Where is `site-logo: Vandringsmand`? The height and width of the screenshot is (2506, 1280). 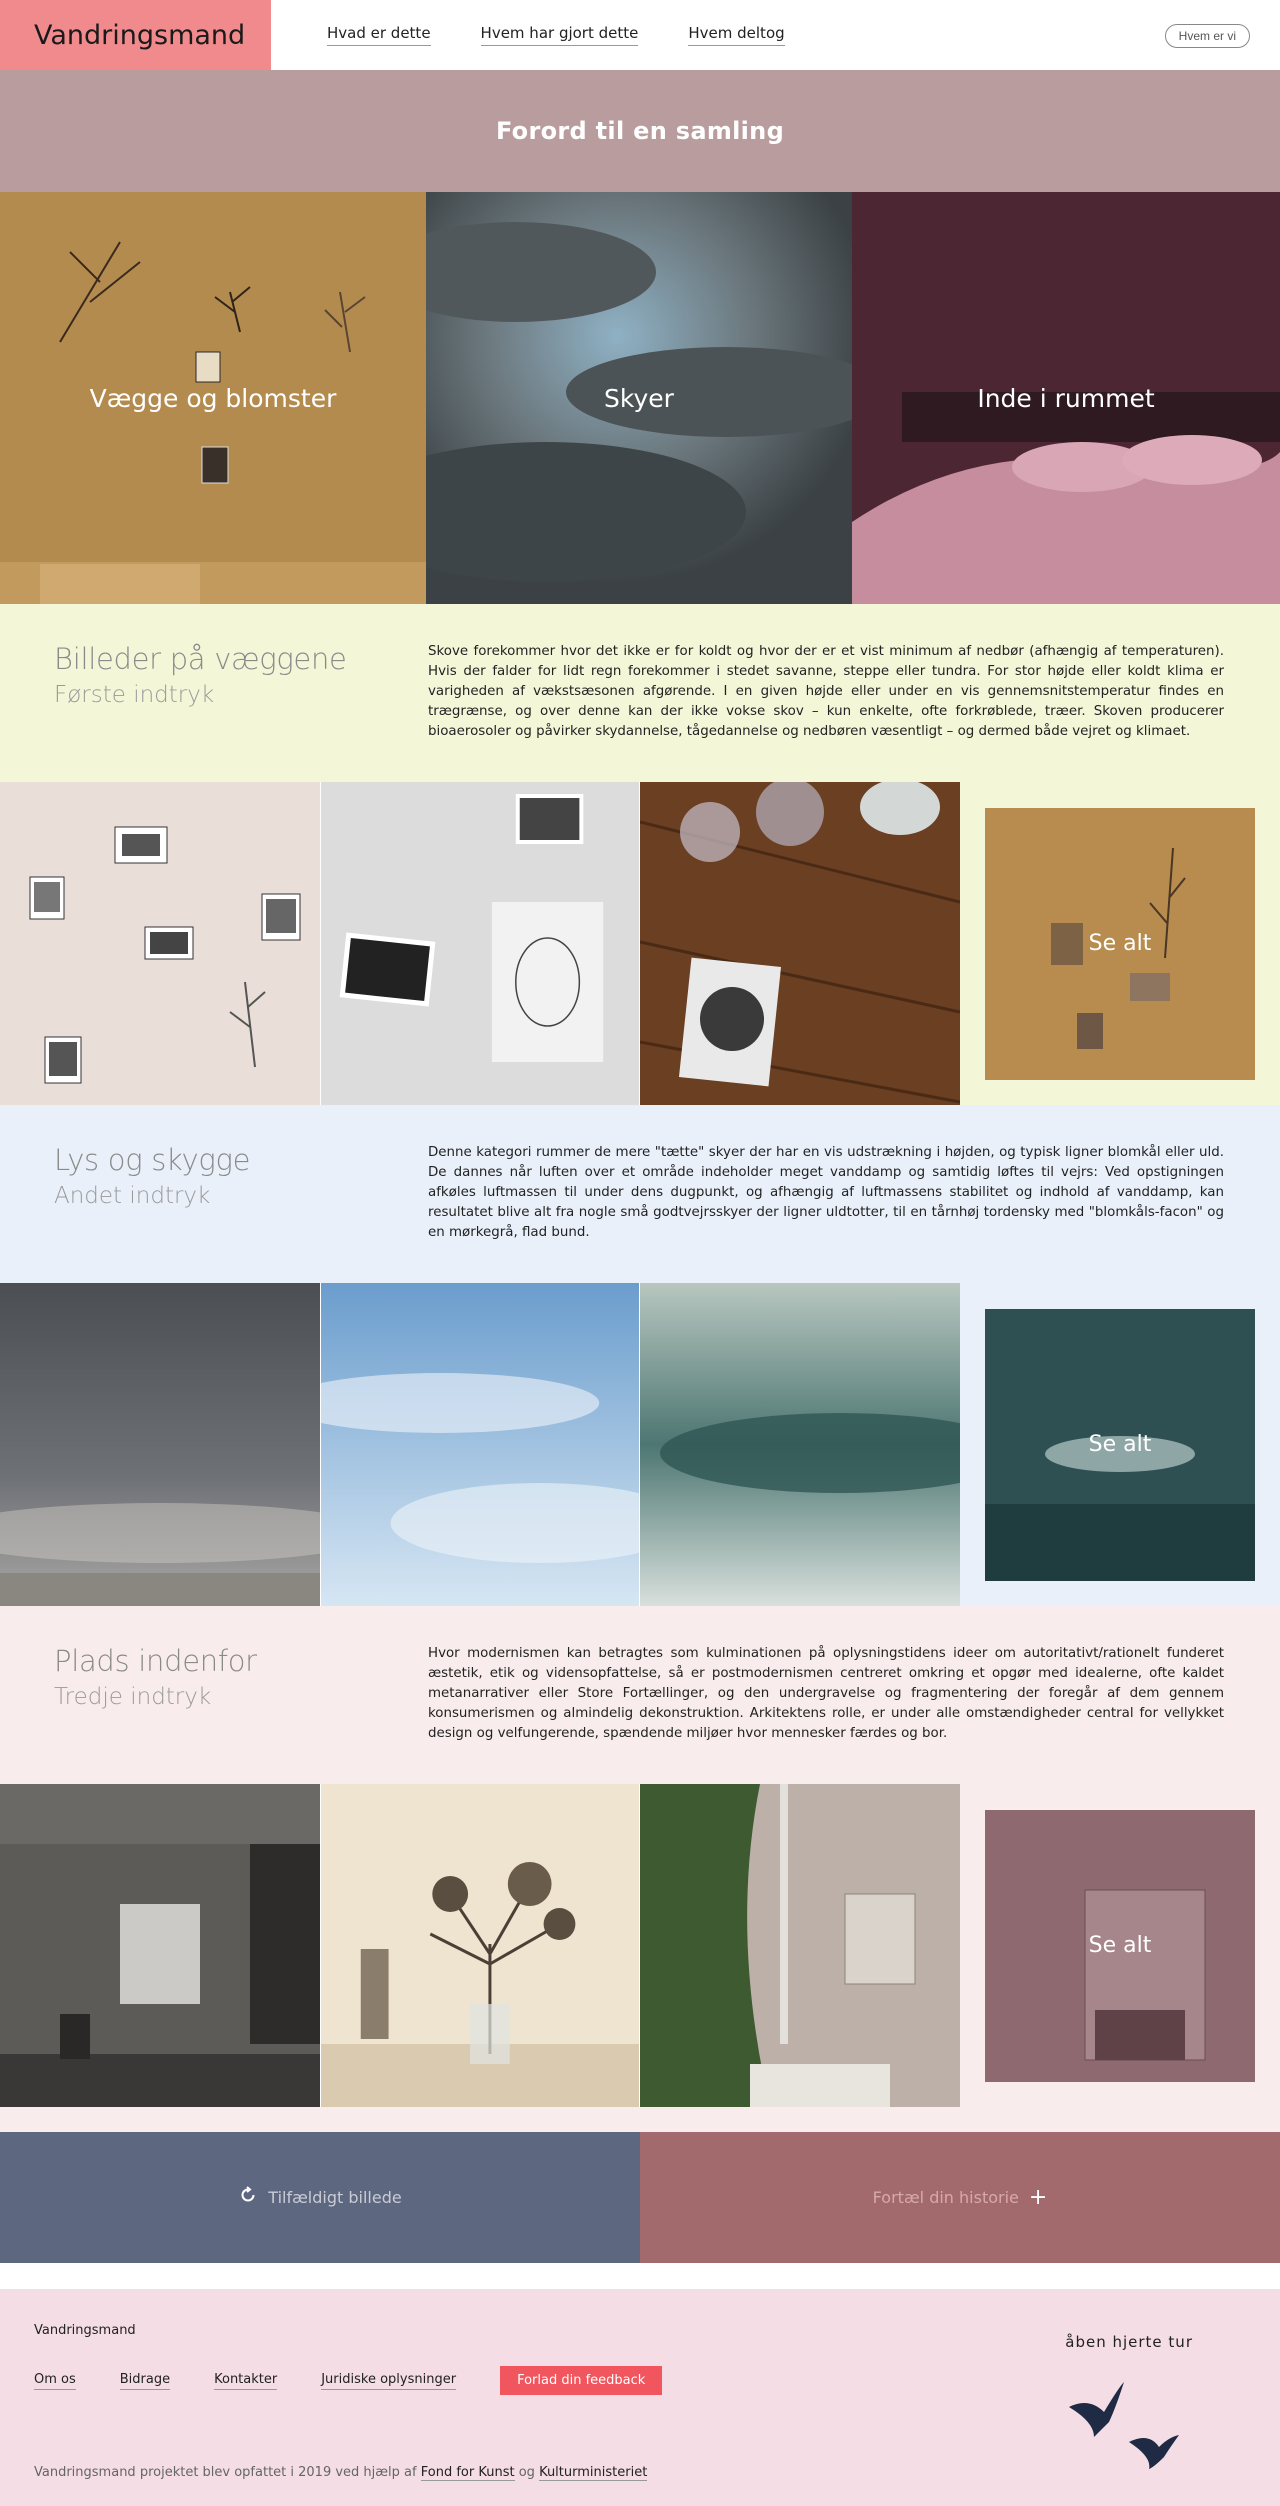 site-logo: Vandringsmand is located at coordinates (135, 35).